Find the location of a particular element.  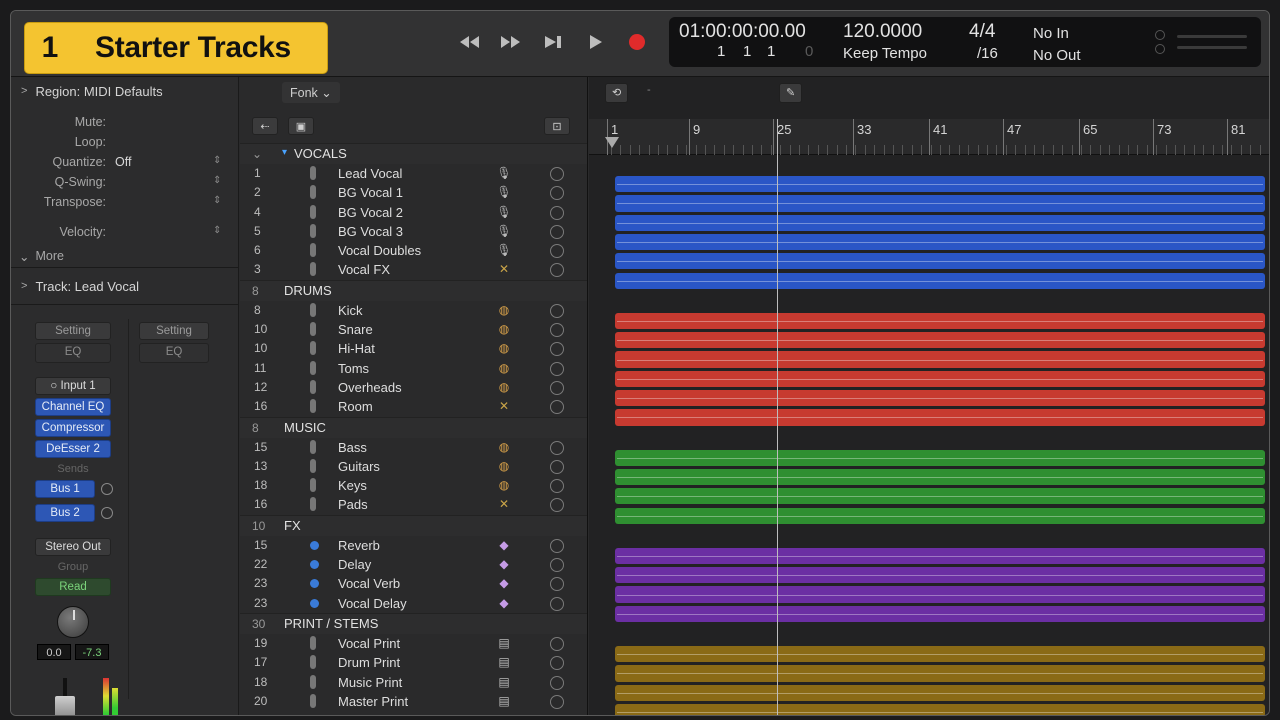

go-to-end-button is located at coordinates (553, 42).